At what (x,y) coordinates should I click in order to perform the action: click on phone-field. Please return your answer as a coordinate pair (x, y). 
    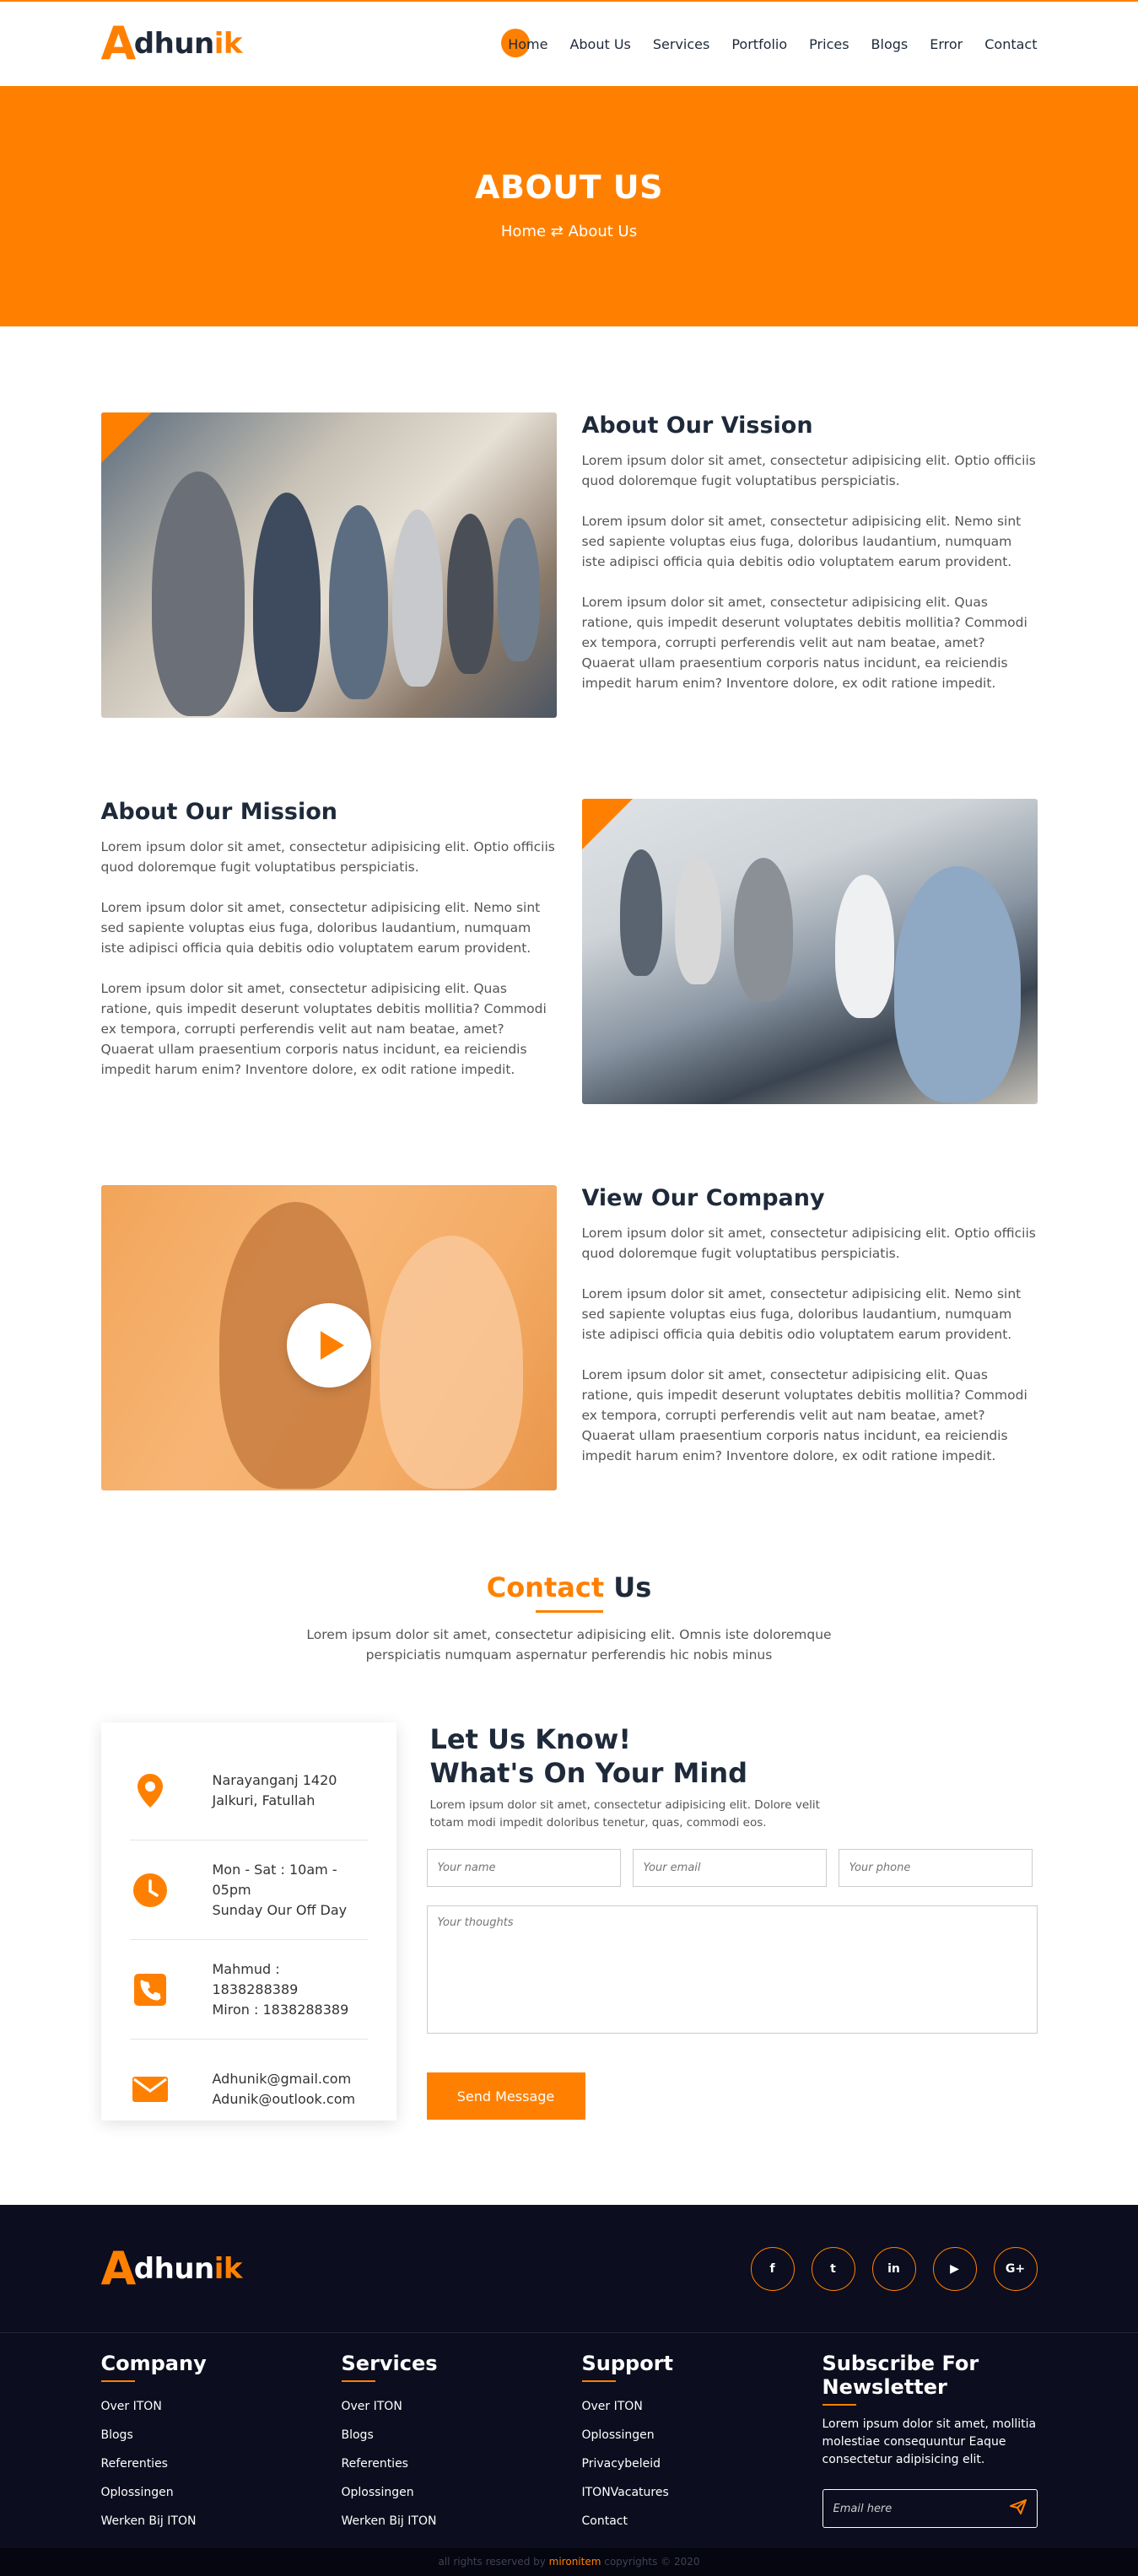
    Looking at the image, I should click on (935, 1868).